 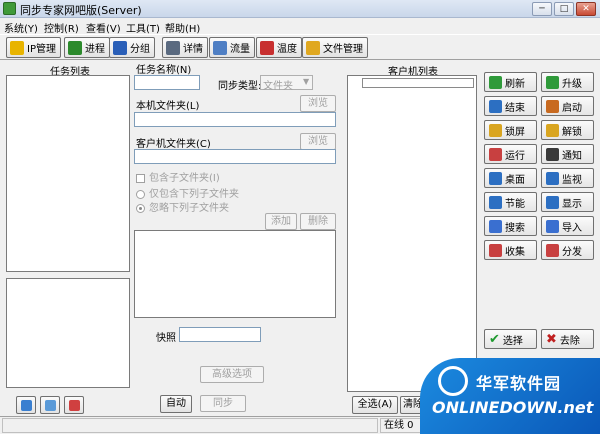 What do you see at coordinates (235, 156) in the screenshot?
I see `client-folder-input` at bounding box center [235, 156].